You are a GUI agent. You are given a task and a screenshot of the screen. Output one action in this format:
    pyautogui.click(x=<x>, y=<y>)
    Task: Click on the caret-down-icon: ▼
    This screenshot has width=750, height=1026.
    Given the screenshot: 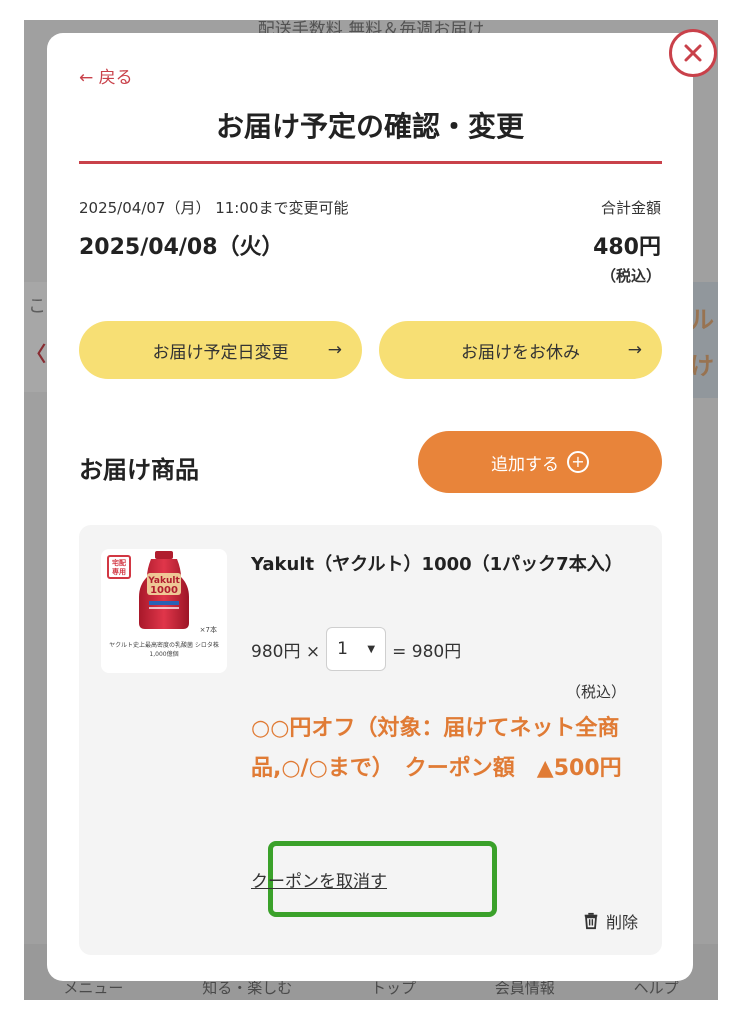 What is the action you would take?
    pyautogui.click(x=371, y=649)
    